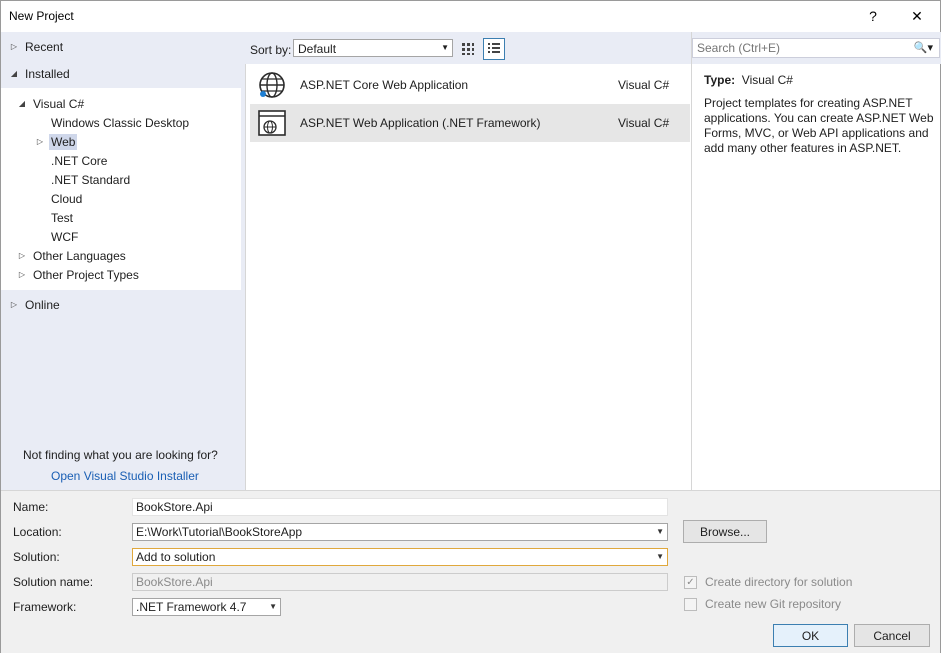  I want to click on tree-item-other-languages: ▷ Other Languages, so click(72, 255).